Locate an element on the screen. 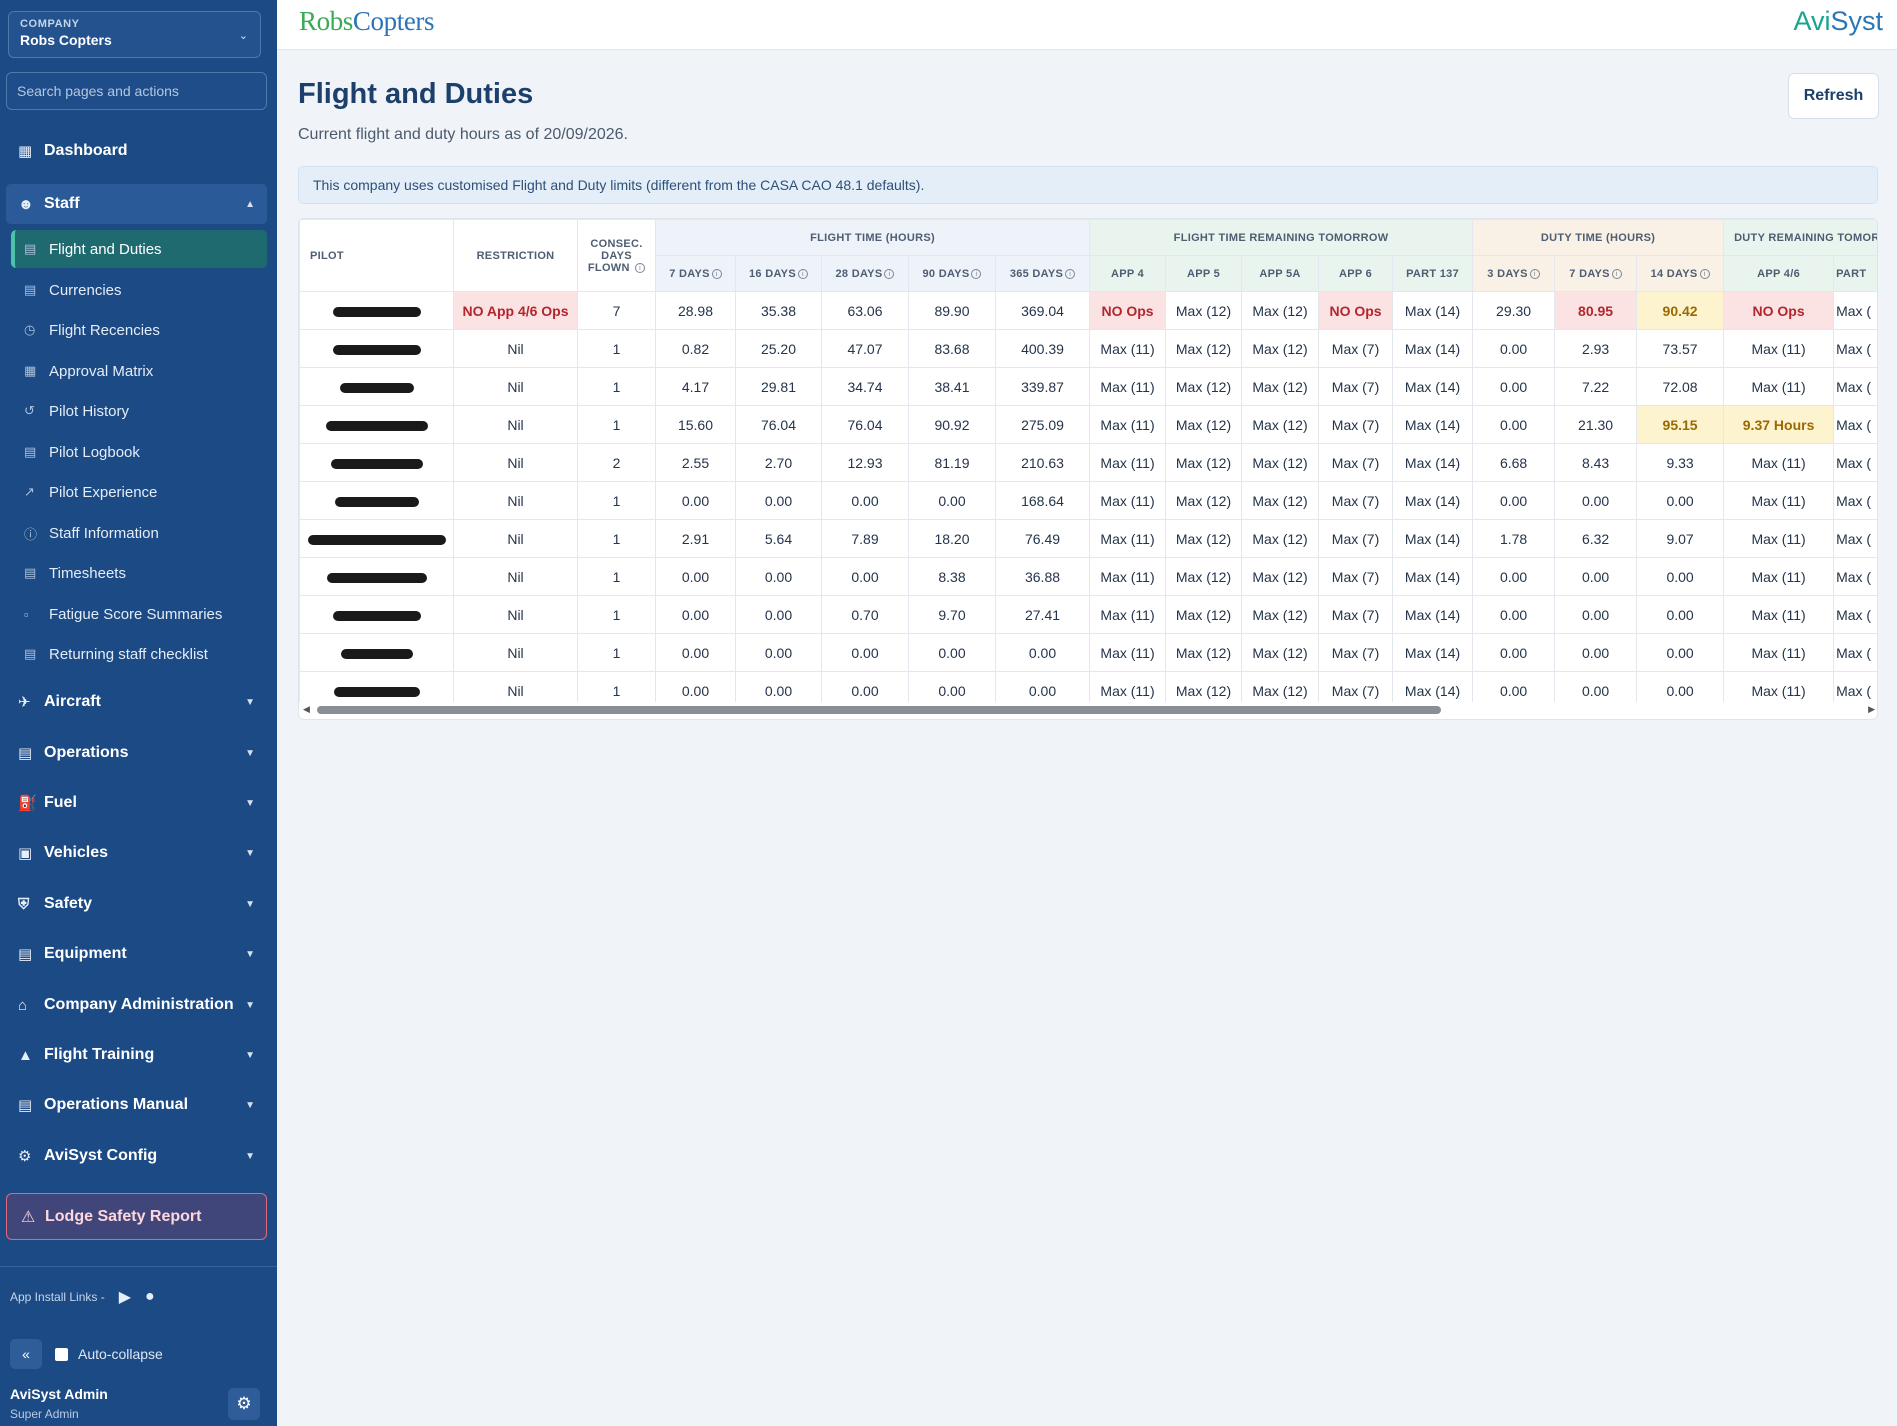 The height and width of the screenshot is (1426, 1897). sidebar-item-staff-information: ⓘ Staff Information is located at coordinates (139, 533).